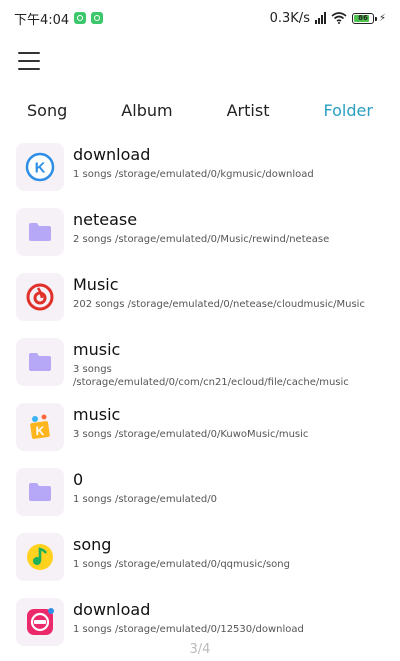 The image size is (400, 661). I want to click on library-tabs: Song Album Artist Folder, so click(200, 110).